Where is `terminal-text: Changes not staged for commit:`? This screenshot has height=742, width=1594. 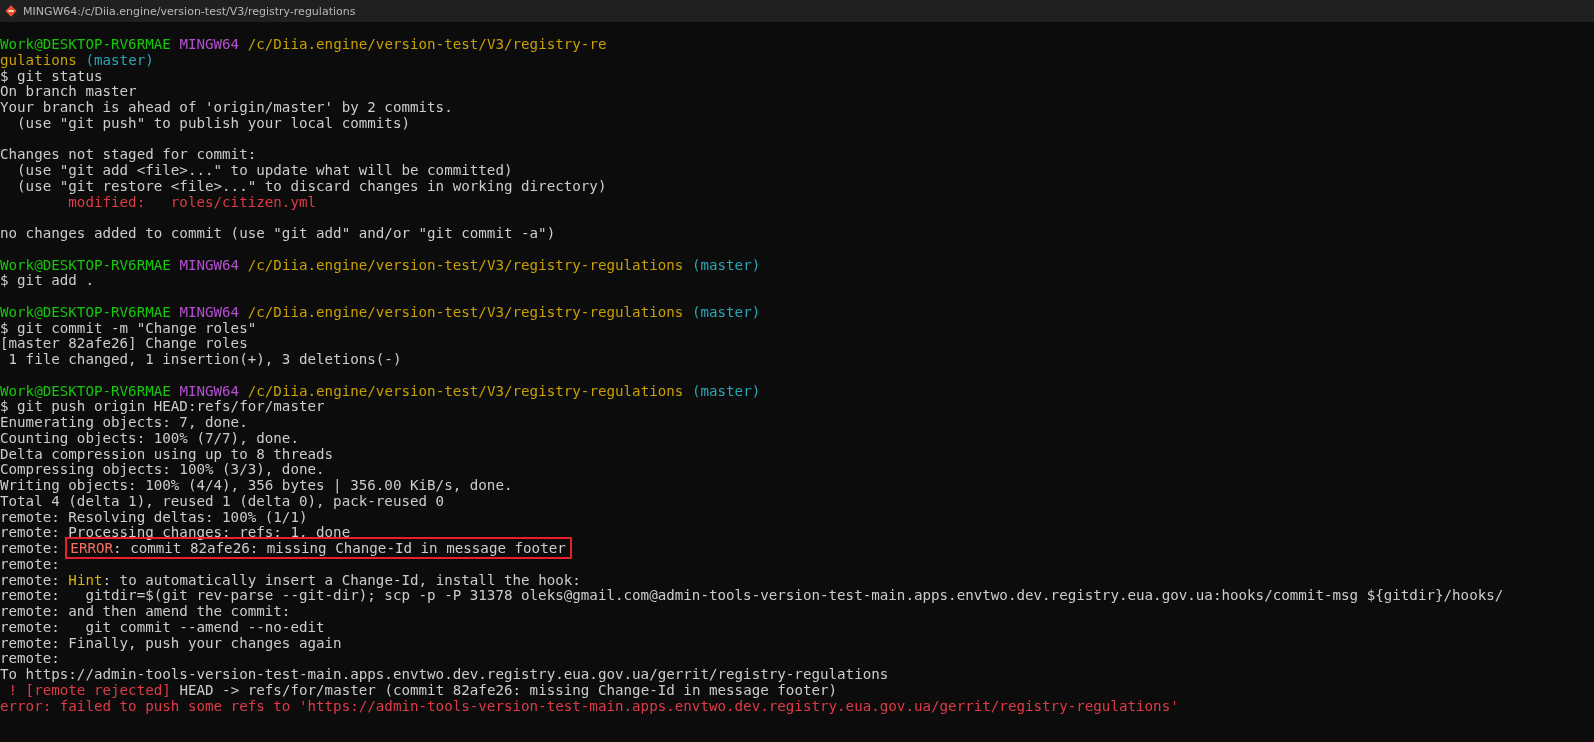
terminal-text: Changes not staged for commit: is located at coordinates (128, 154).